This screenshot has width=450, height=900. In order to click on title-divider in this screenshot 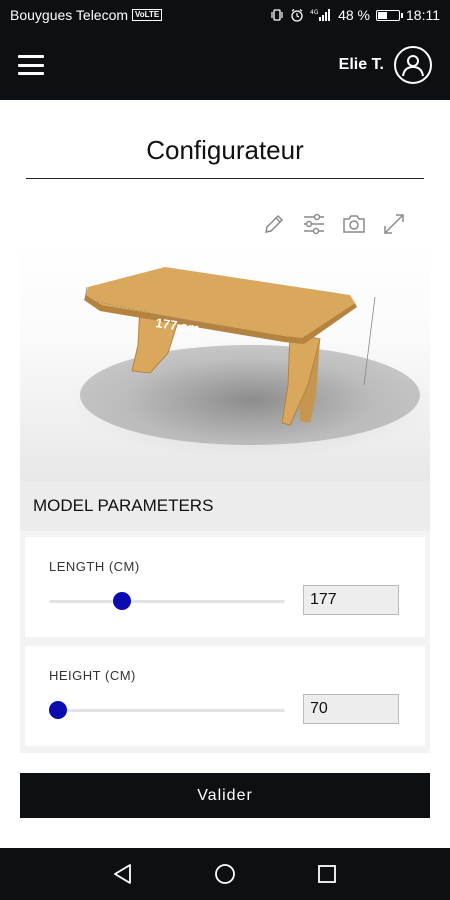, I will do `click(225, 178)`.